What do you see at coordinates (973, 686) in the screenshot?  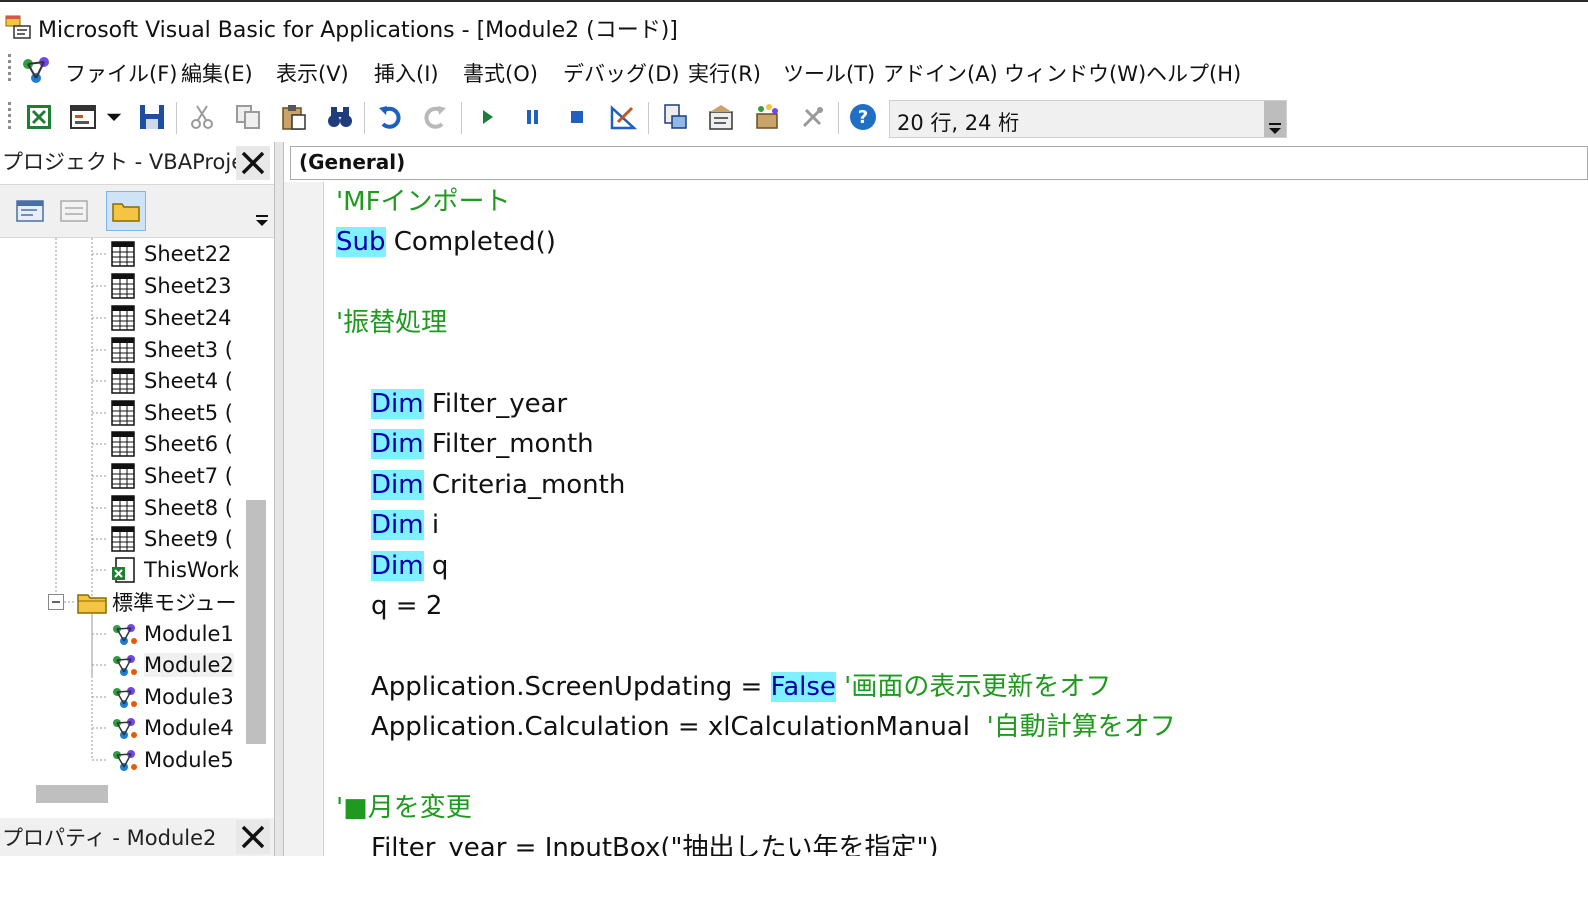 I see `code-comment: '画面の表示更新をオフ` at bounding box center [973, 686].